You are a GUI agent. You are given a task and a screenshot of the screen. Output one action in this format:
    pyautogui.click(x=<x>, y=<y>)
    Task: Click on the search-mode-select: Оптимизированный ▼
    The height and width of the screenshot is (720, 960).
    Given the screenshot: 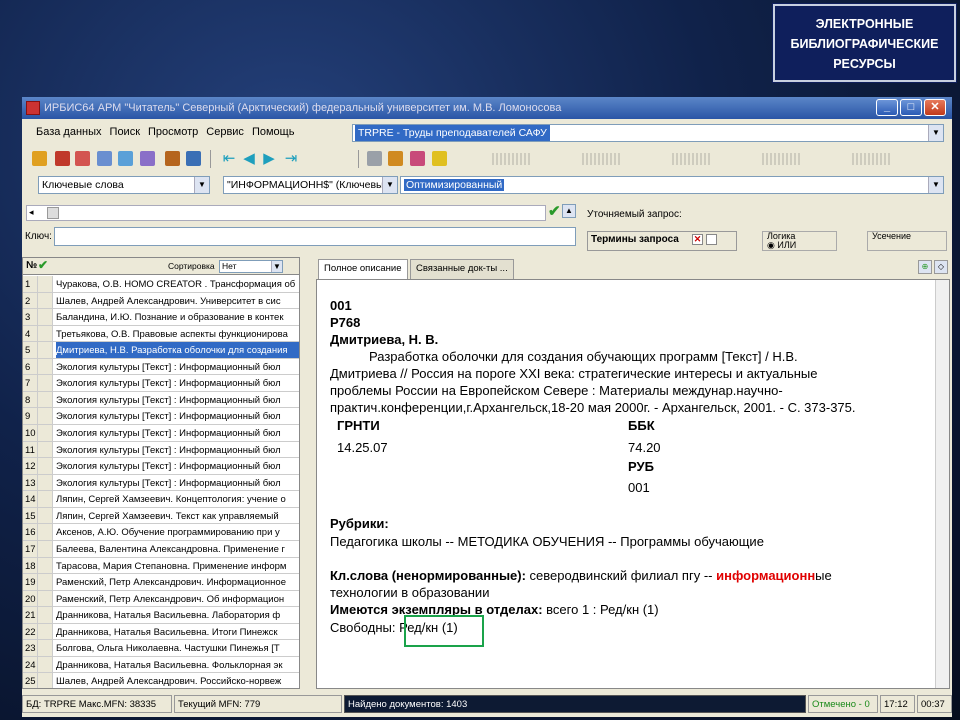 What is the action you would take?
    pyautogui.click(x=672, y=185)
    